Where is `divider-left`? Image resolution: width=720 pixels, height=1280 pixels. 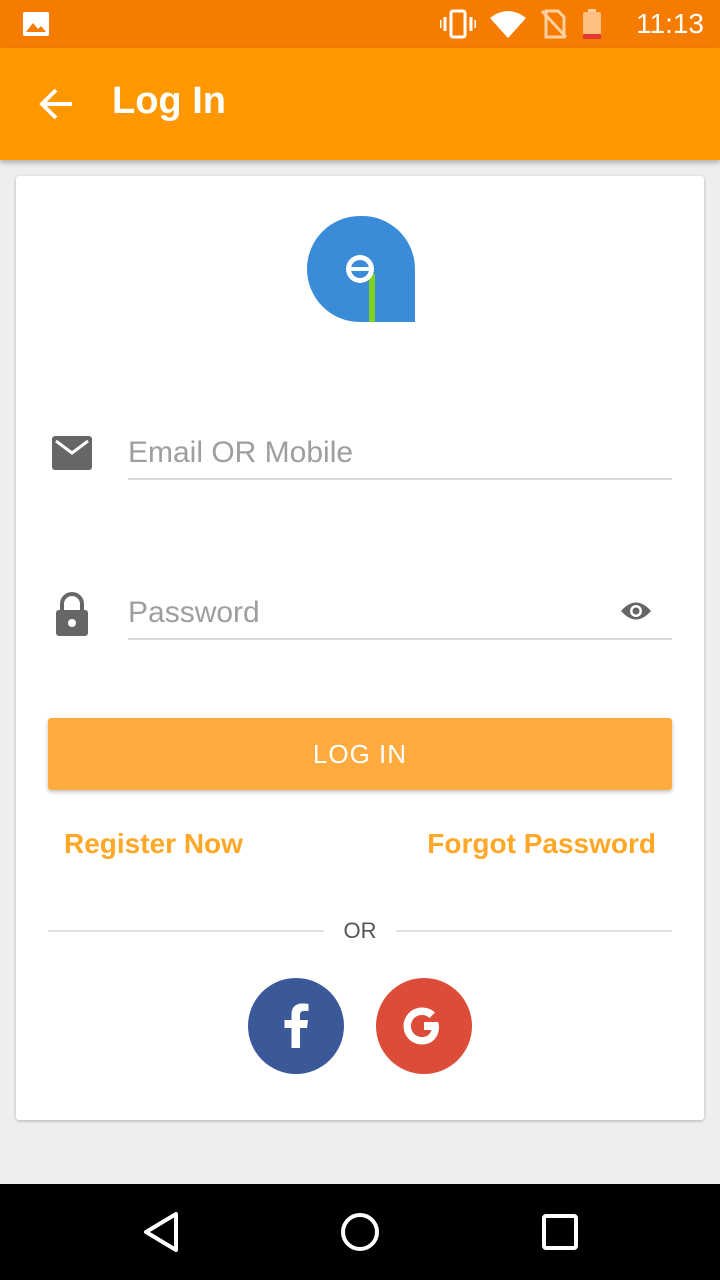
divider-left is located at coordinates (186, 931).